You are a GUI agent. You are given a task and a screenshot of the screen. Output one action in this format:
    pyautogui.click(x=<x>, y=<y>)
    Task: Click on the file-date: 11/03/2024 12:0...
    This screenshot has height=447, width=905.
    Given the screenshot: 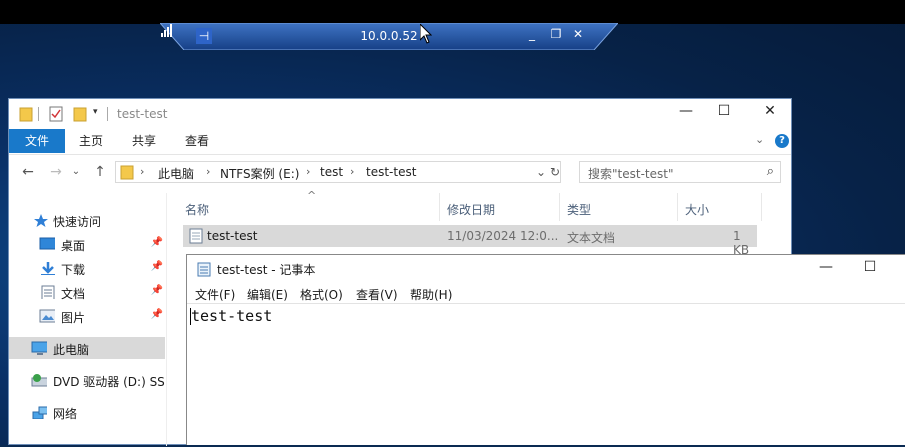 What is the action you would take?
    pyautogui.click(x=503, y=236)
    